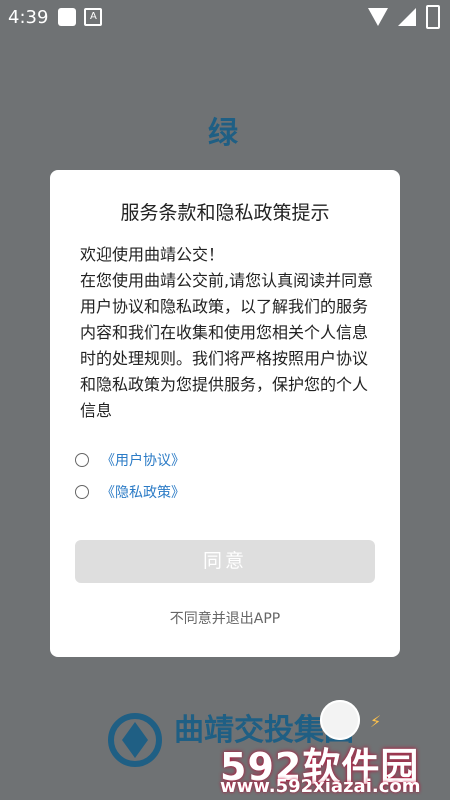 This screenshot has width=450, height=800. What do you see at coordinates (320, 767) in the screenshot?
I see `watermark-main: 592软件园` at bounding box center [320, 767].